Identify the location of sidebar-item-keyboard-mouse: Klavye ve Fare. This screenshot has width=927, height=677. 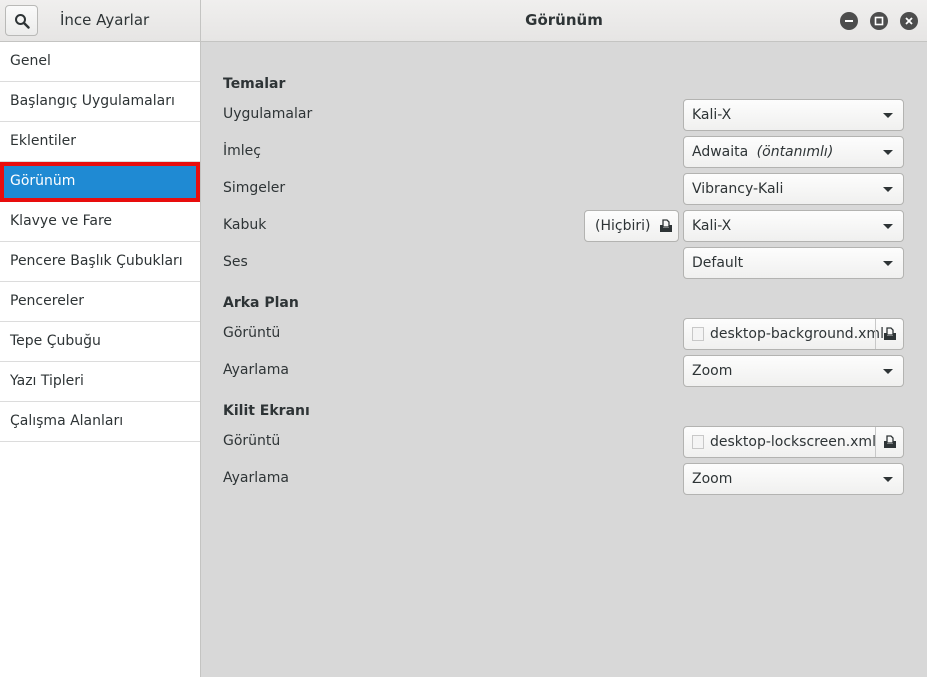
(100, 222).